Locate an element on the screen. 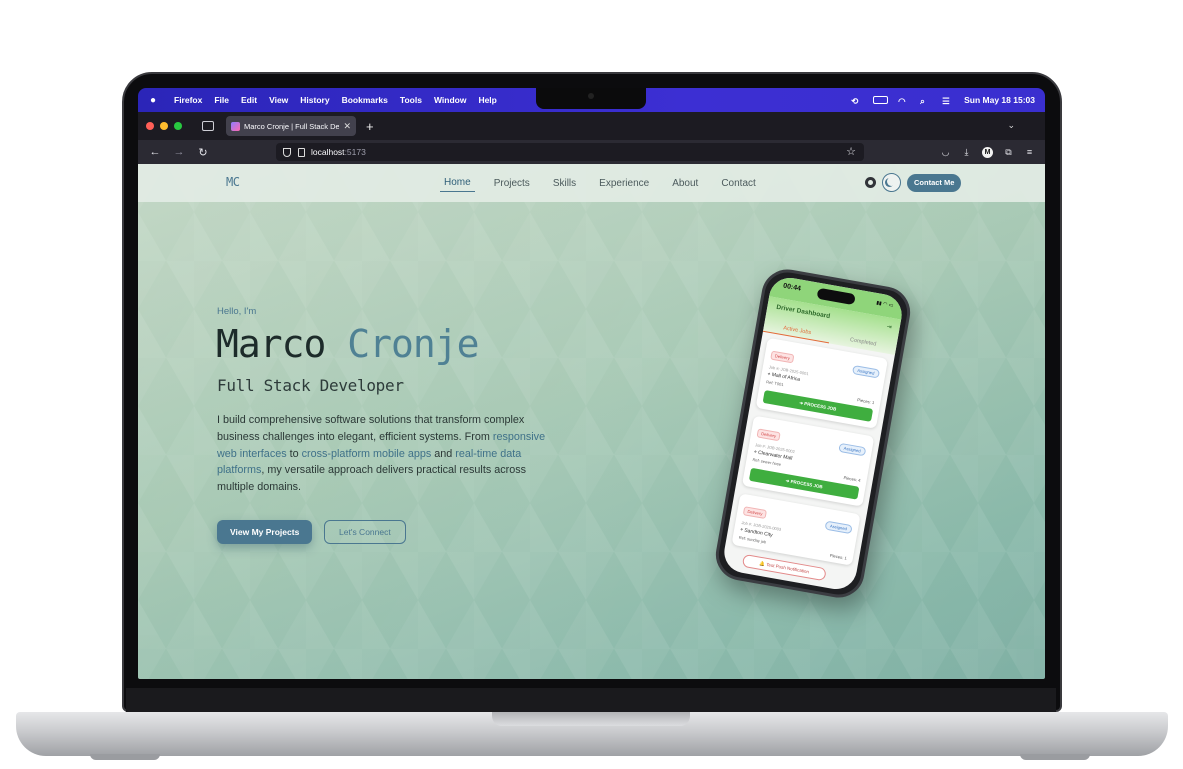 The image size is (1183, 769). url-port: :5173 is located at coordinates (355, 152).